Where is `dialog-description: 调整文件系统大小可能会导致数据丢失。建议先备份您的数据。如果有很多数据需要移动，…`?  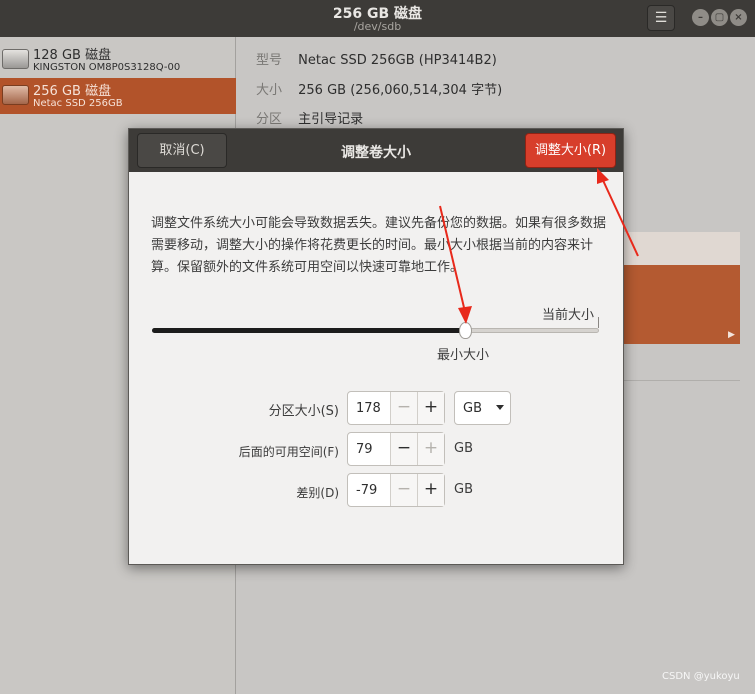
dialog-description: 调整文件系统大小可能会导致数据丢失。建议先备份您的数据。如果有很多数据需要移动，… is located at coordinates (379, 245).